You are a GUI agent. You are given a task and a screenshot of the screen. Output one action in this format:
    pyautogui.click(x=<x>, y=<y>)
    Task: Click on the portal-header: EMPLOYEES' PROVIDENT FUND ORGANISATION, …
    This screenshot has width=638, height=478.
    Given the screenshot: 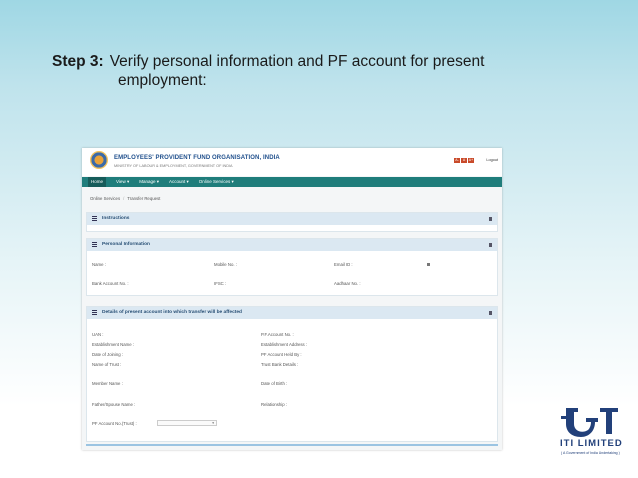 What is the action you would take?
    pyautogui.click(x=292, y=162)
    